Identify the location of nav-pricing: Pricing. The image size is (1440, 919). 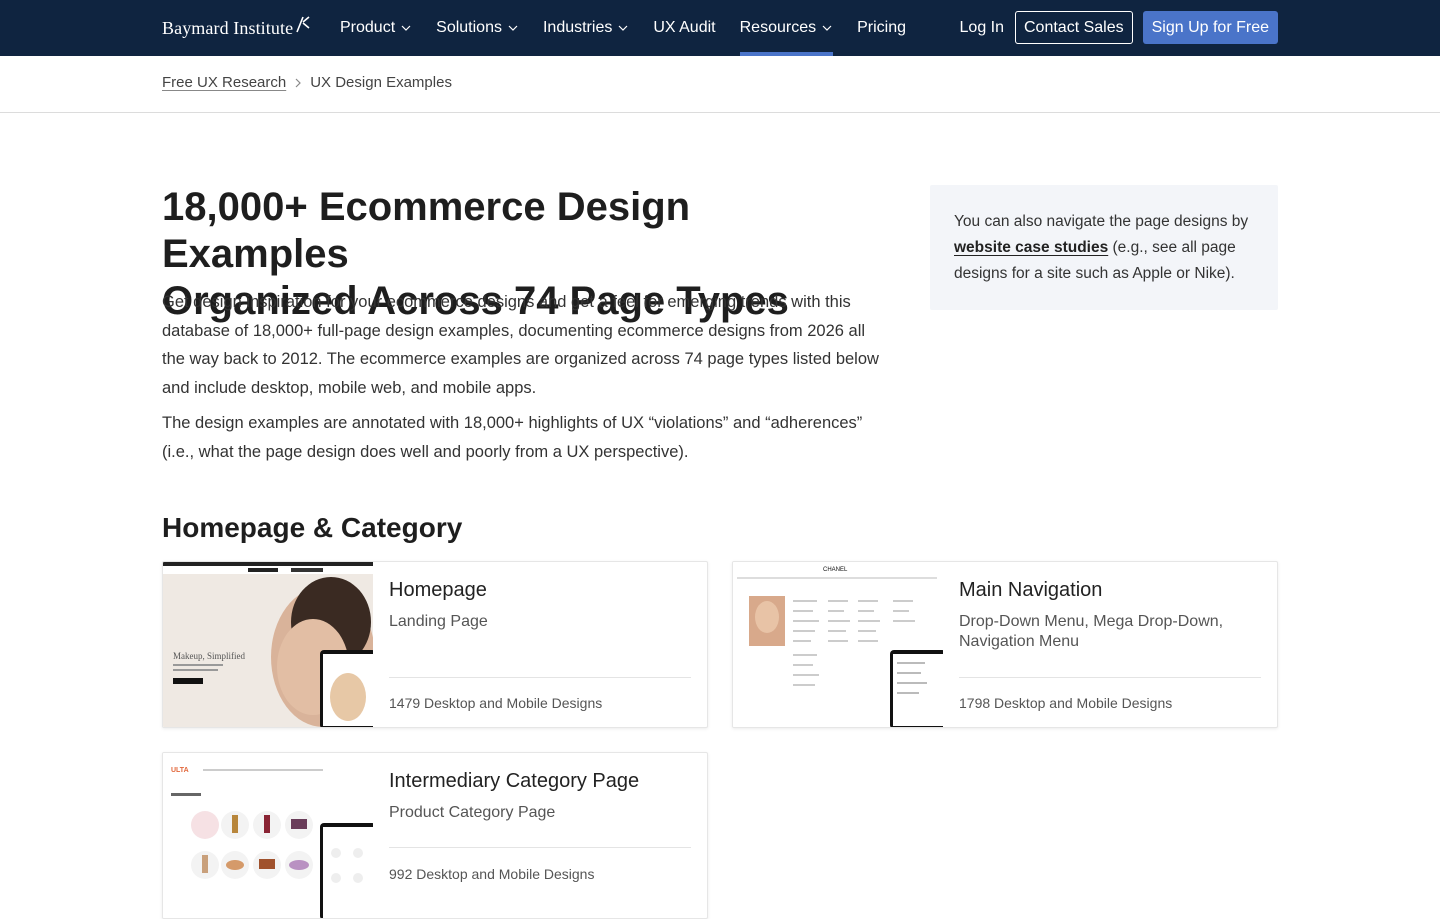
(881, 28).